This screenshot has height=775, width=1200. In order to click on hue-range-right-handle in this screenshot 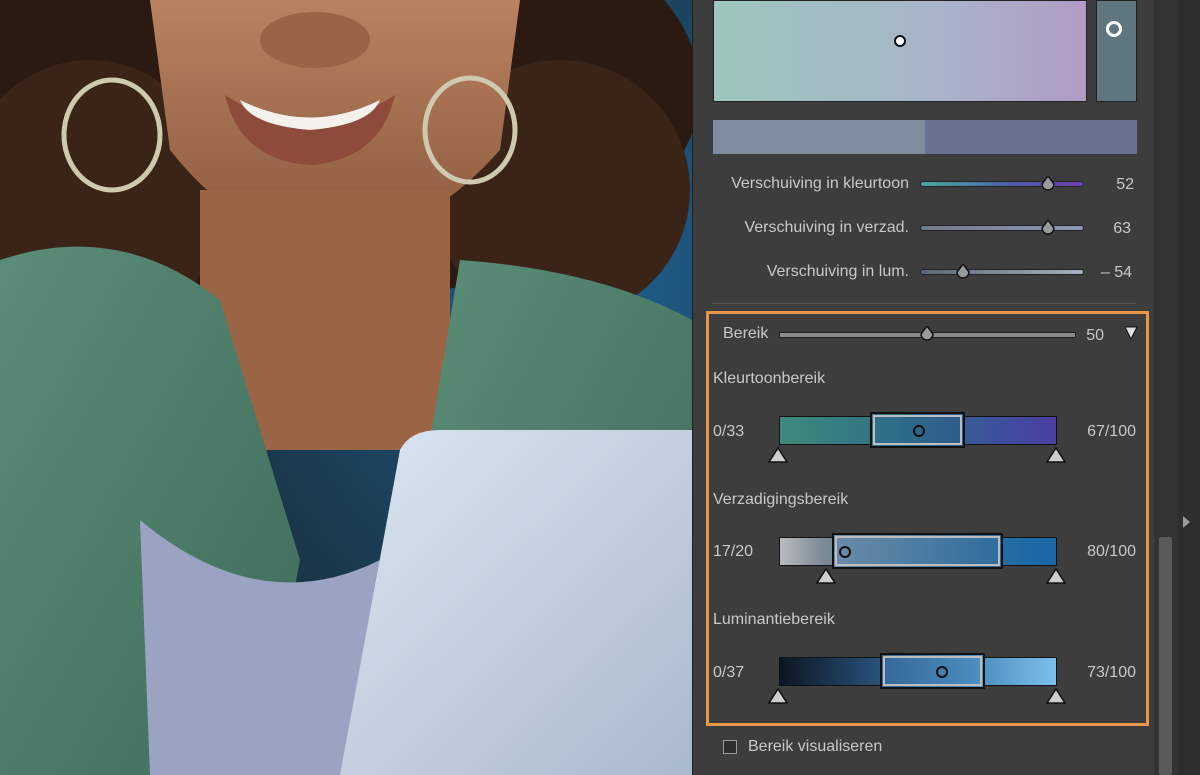, I will do `click(1056, 455)`.